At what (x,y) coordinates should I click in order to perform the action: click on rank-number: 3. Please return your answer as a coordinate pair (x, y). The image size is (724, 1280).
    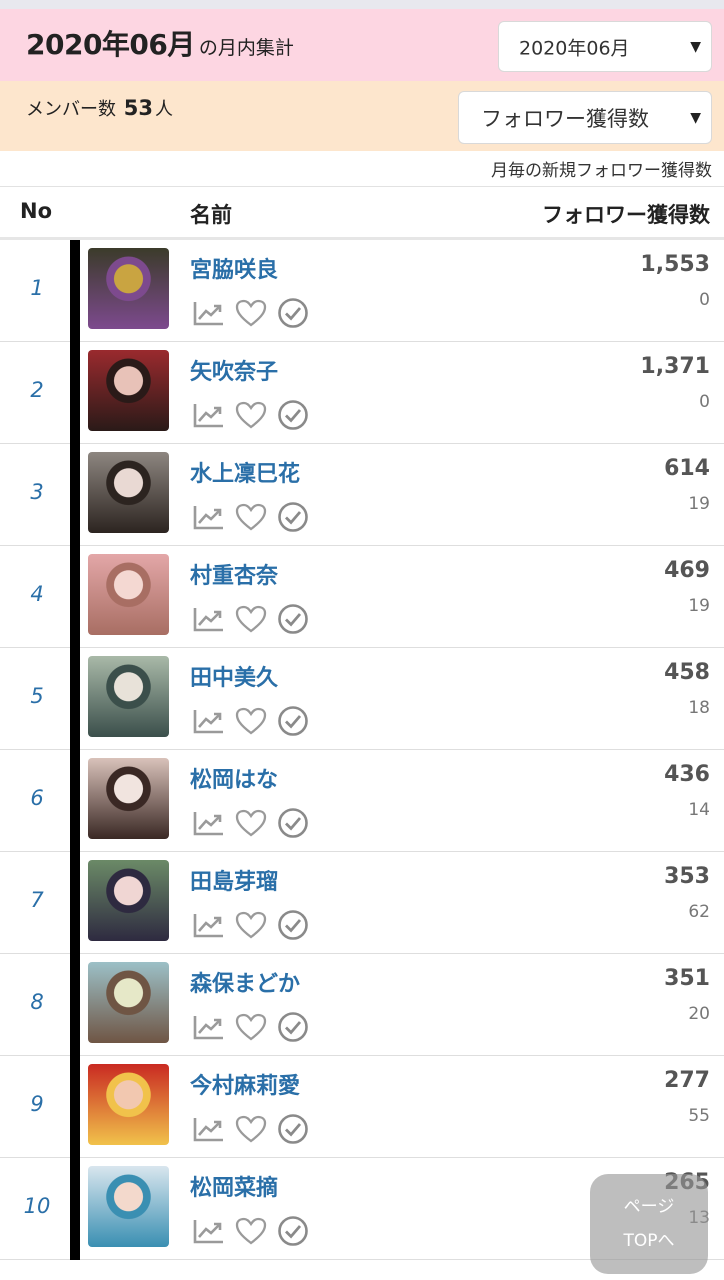
    Looking at the image, I should click on (37, 492).